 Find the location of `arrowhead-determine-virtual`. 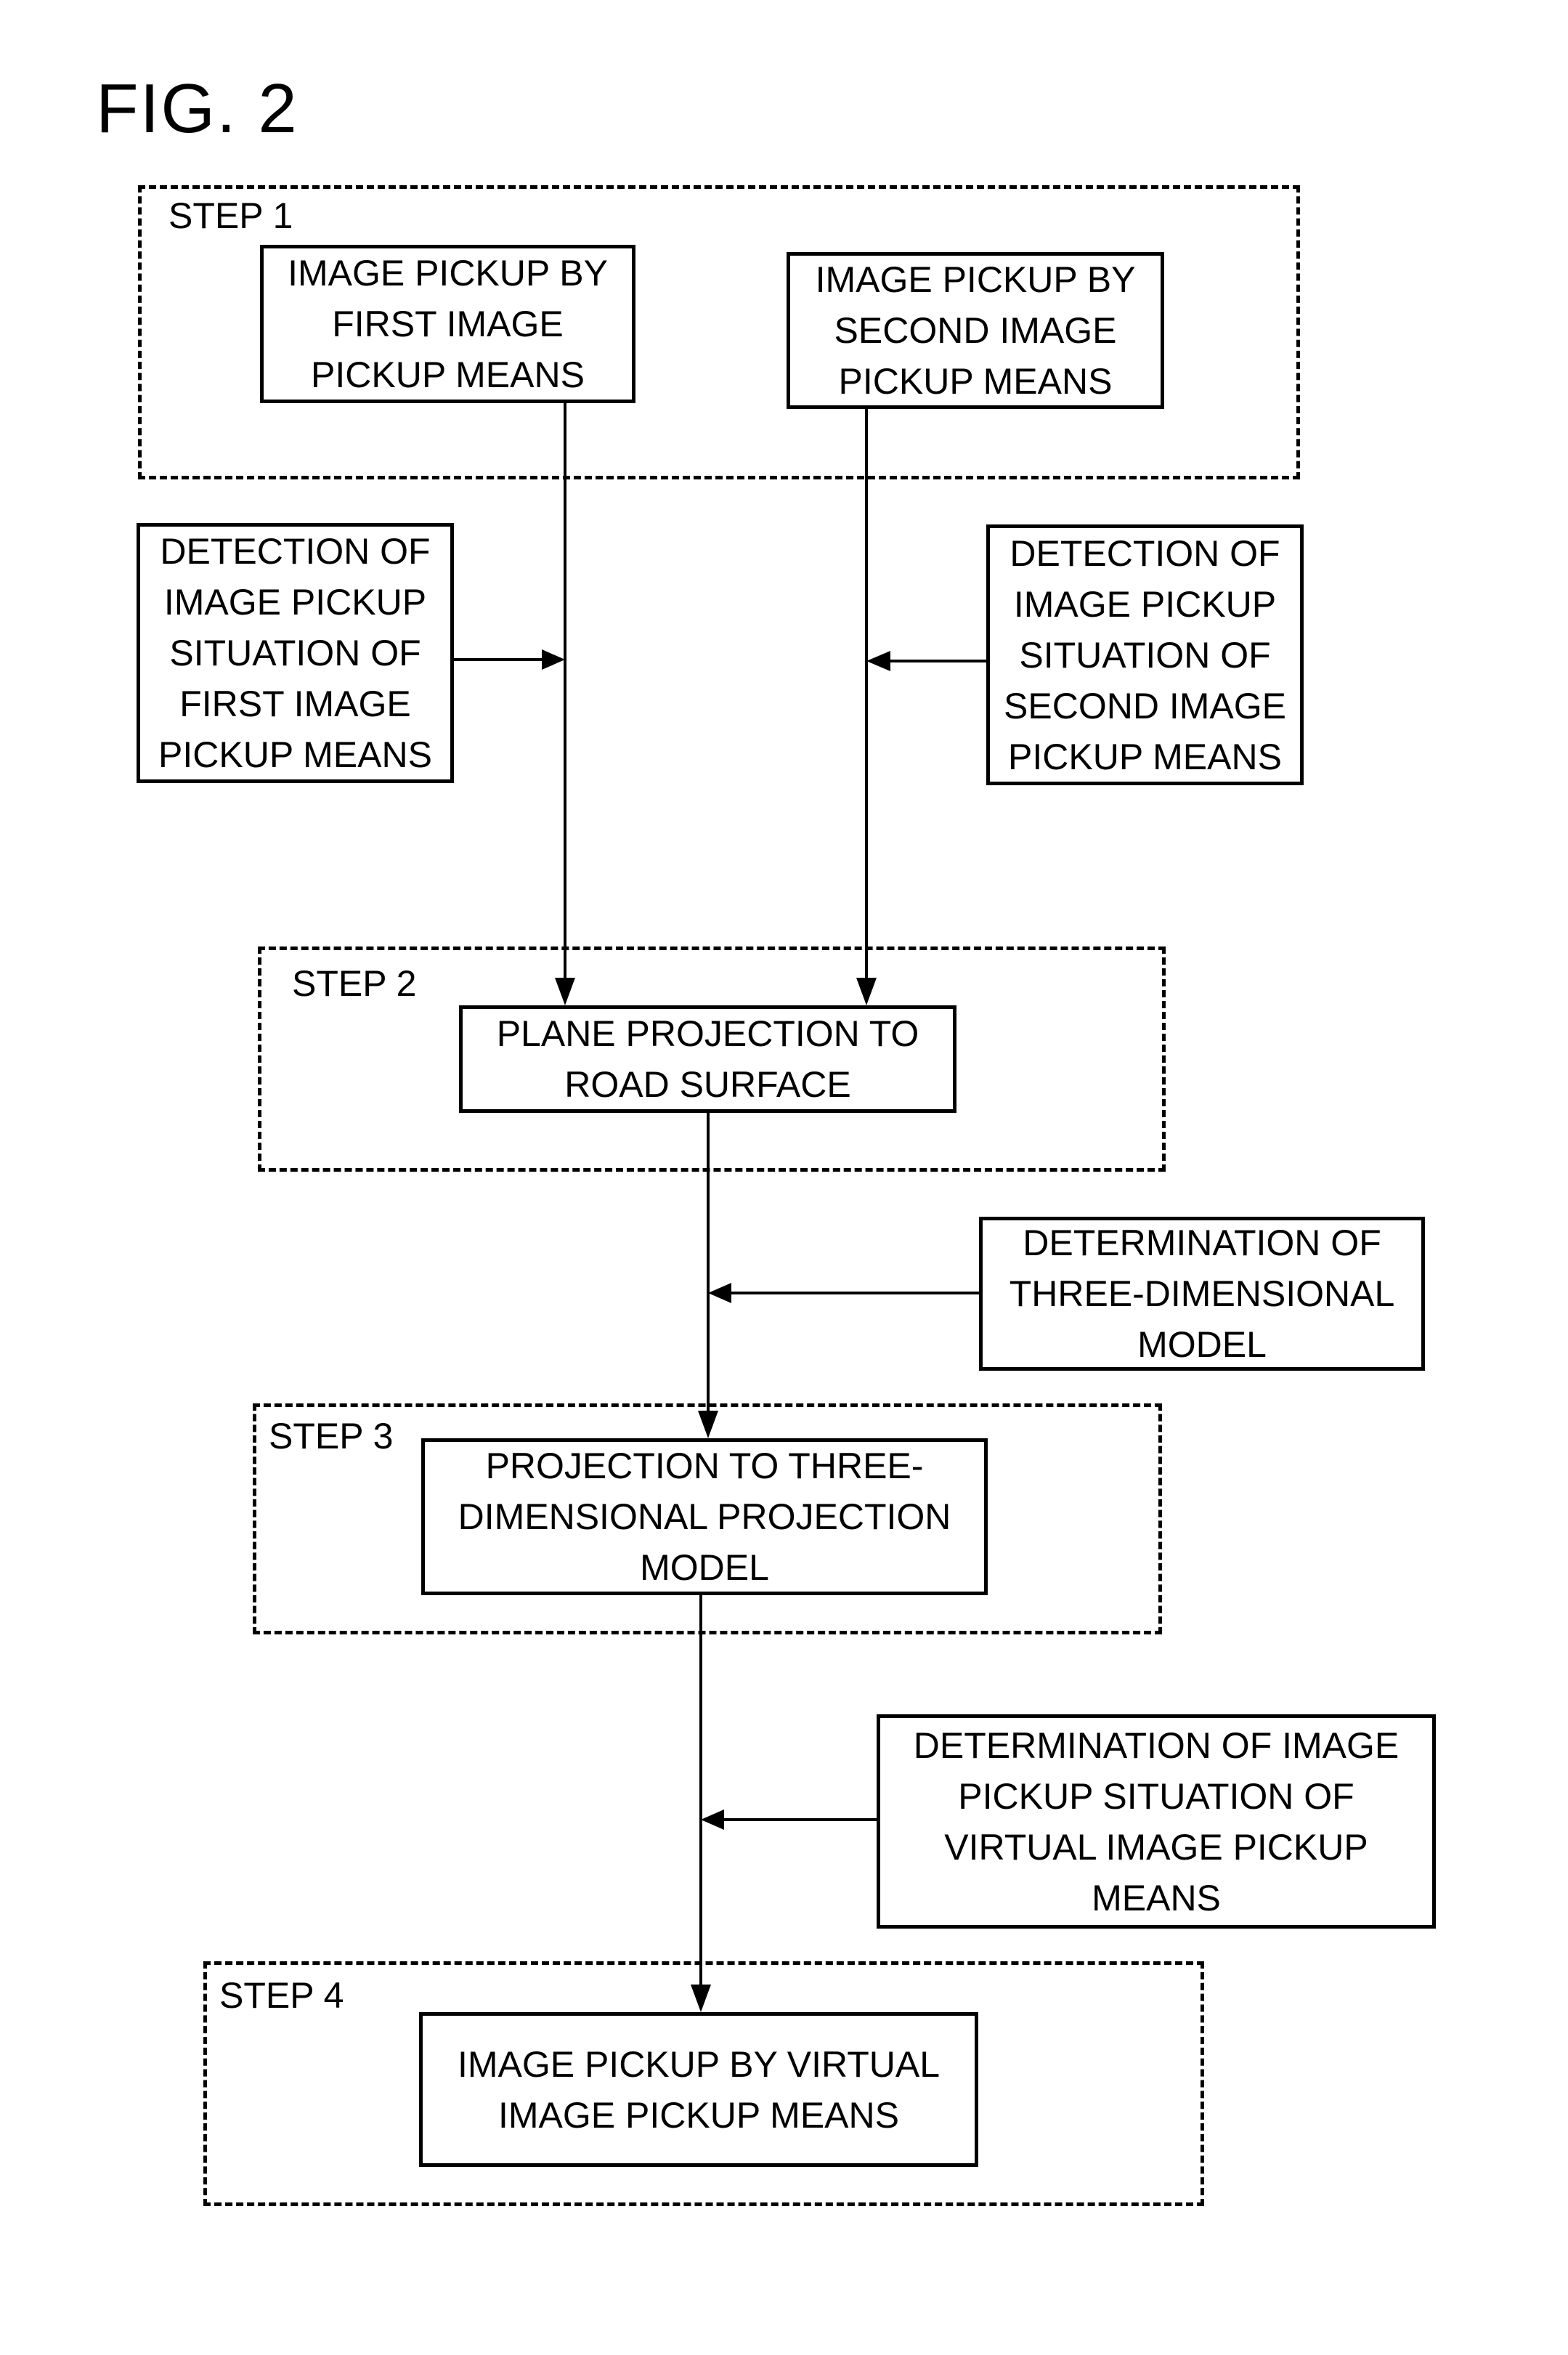

arrowhead-determine-virtual is located at coordinates (712, 1820).